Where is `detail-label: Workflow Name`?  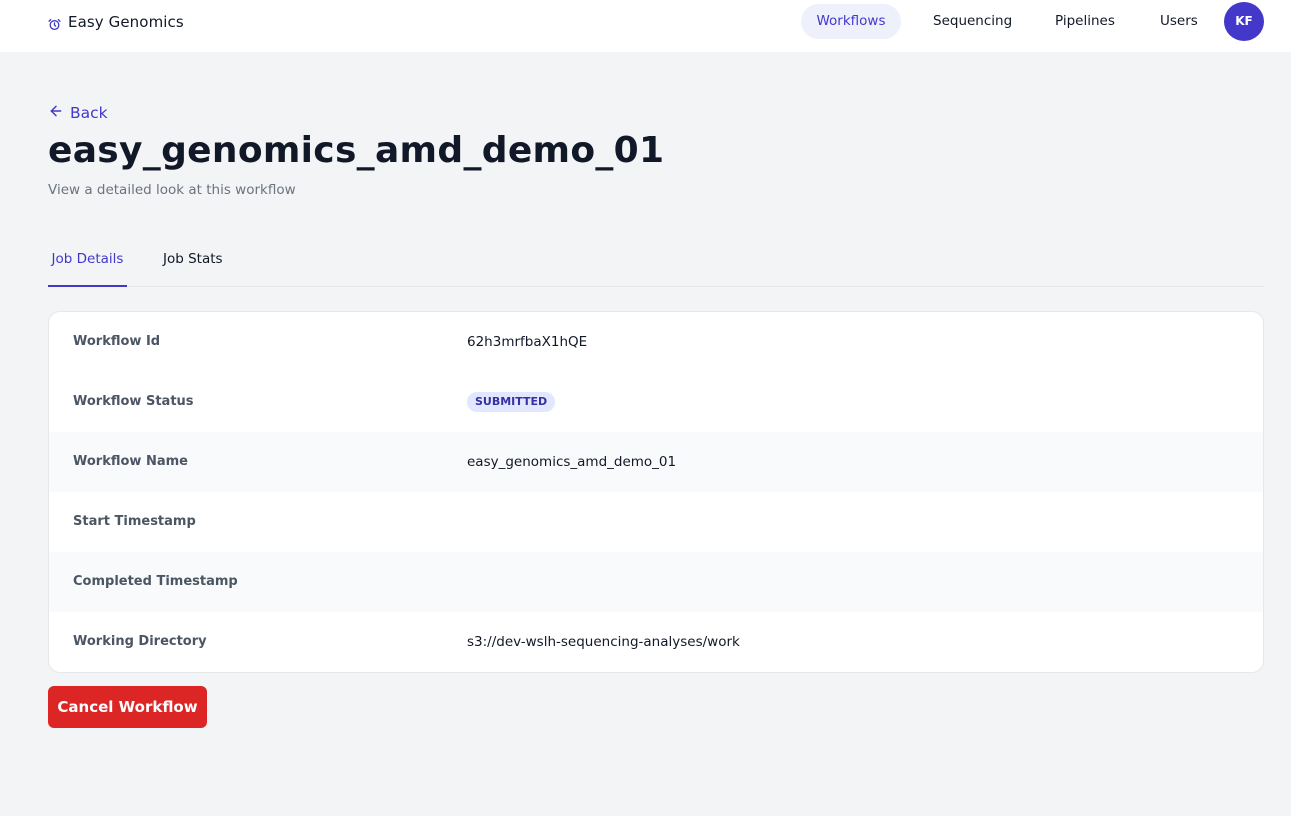
detail-label: Workflow Name is located at coordinates (130, 461).